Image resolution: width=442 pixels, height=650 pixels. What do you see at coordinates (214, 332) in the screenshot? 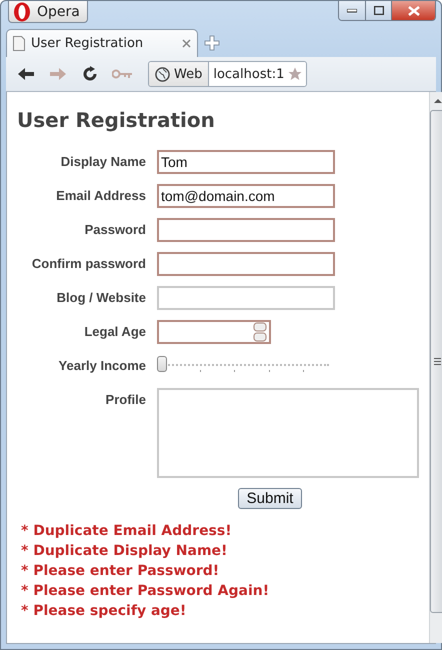
I see `number-field` at bounding box center [214, 332].